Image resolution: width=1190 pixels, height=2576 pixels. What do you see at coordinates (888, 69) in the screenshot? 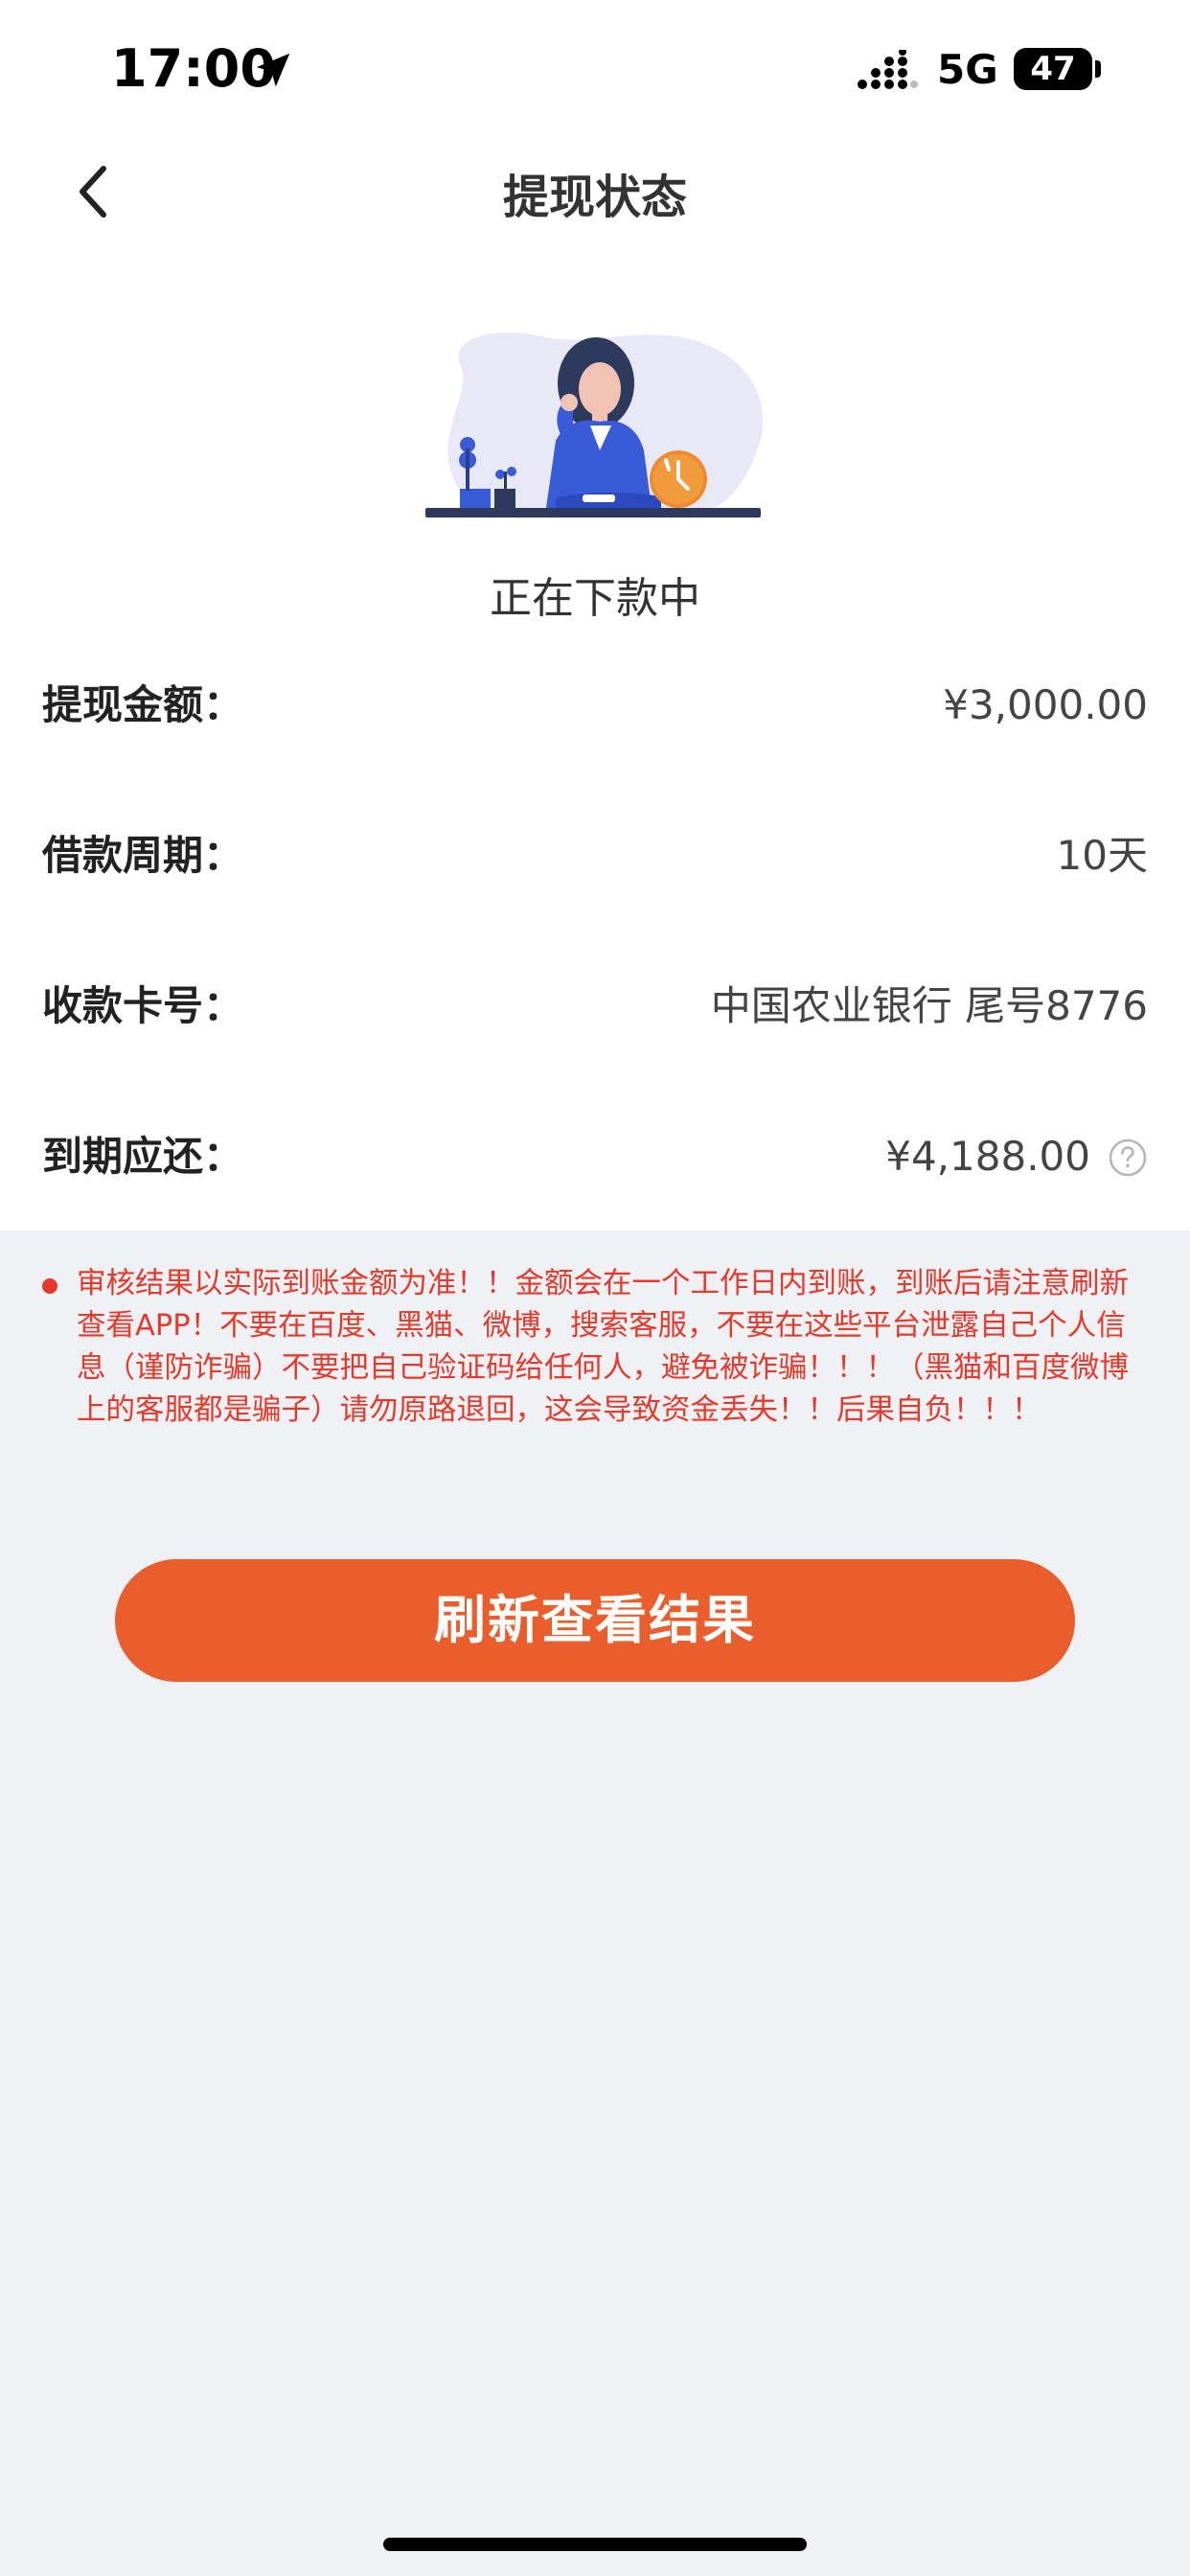
I see `signal-icon` at bounding box center [888, 69].